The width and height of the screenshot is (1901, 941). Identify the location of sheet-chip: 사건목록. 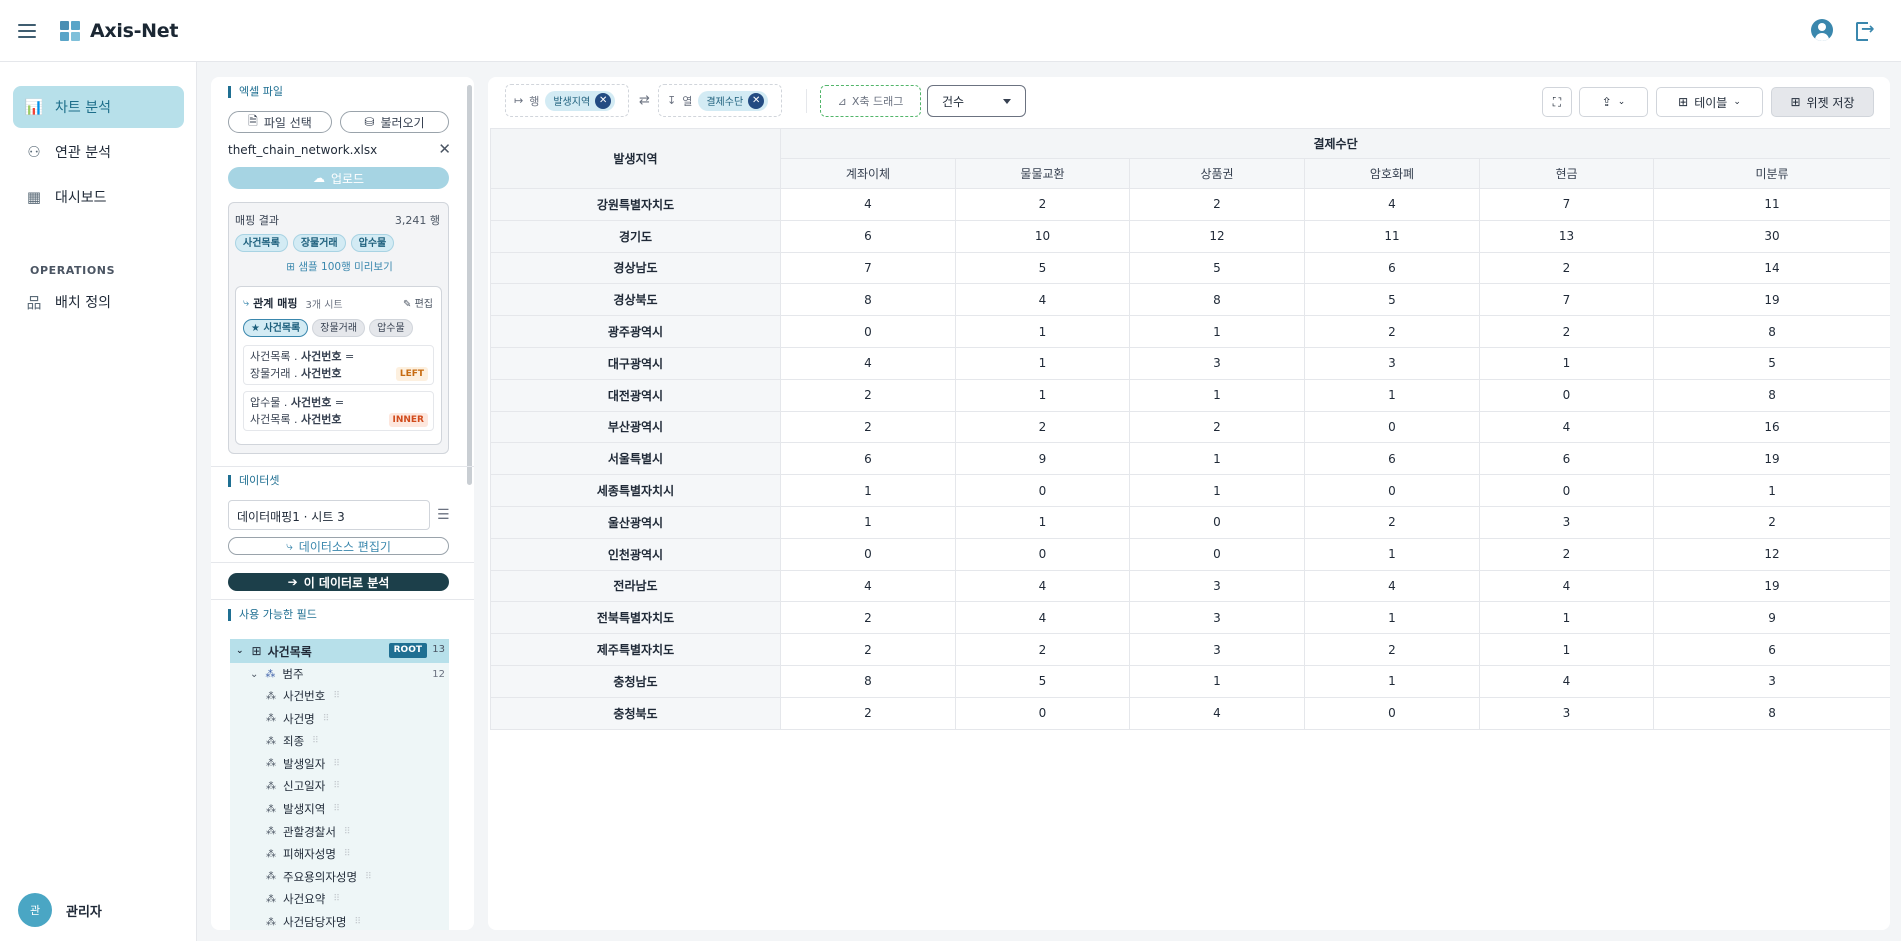
(261, 243).